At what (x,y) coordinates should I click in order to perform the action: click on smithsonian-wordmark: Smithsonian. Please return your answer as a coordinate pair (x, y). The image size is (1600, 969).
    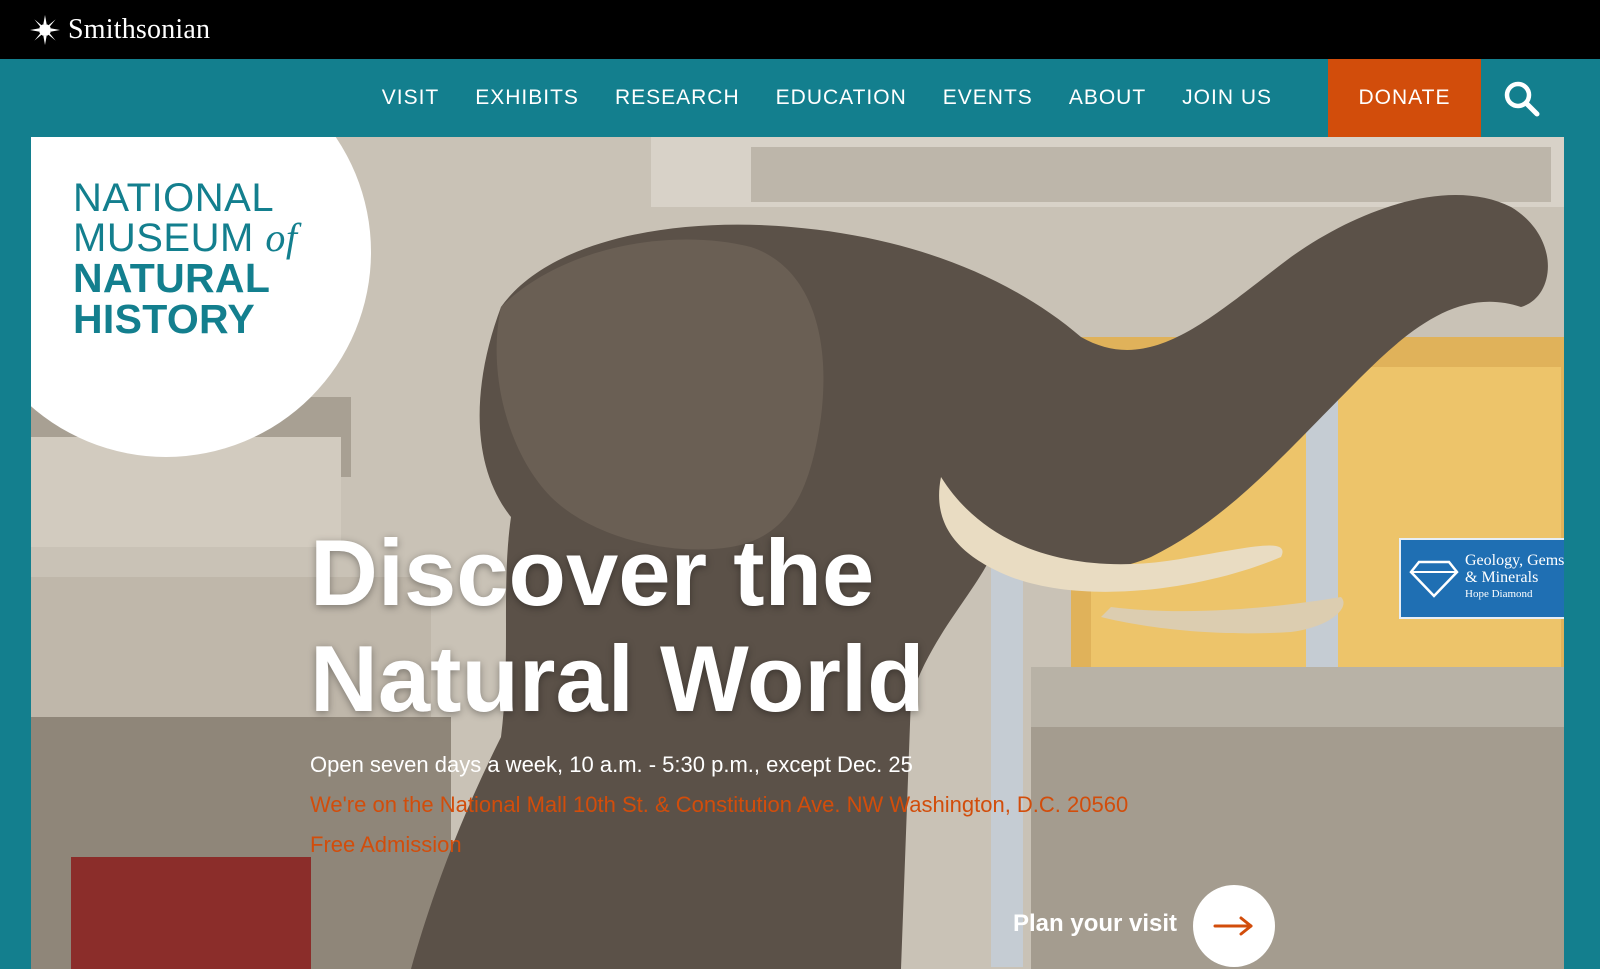
    Looking at the image, I should click on (139, 29).